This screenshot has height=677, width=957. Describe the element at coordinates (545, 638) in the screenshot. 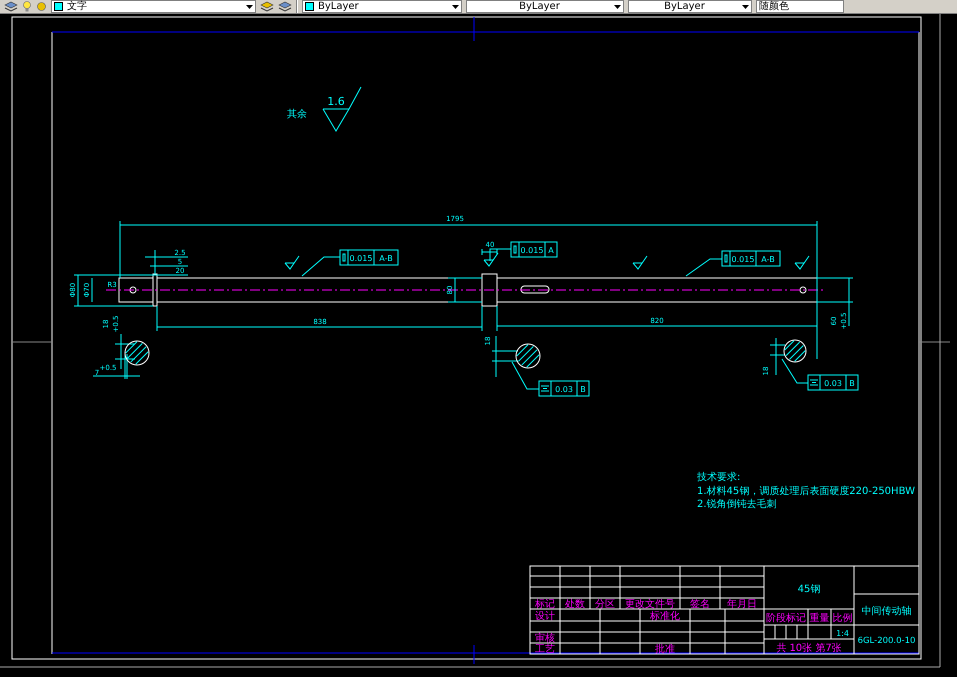

I see `title-block-label: 审核` at that location.